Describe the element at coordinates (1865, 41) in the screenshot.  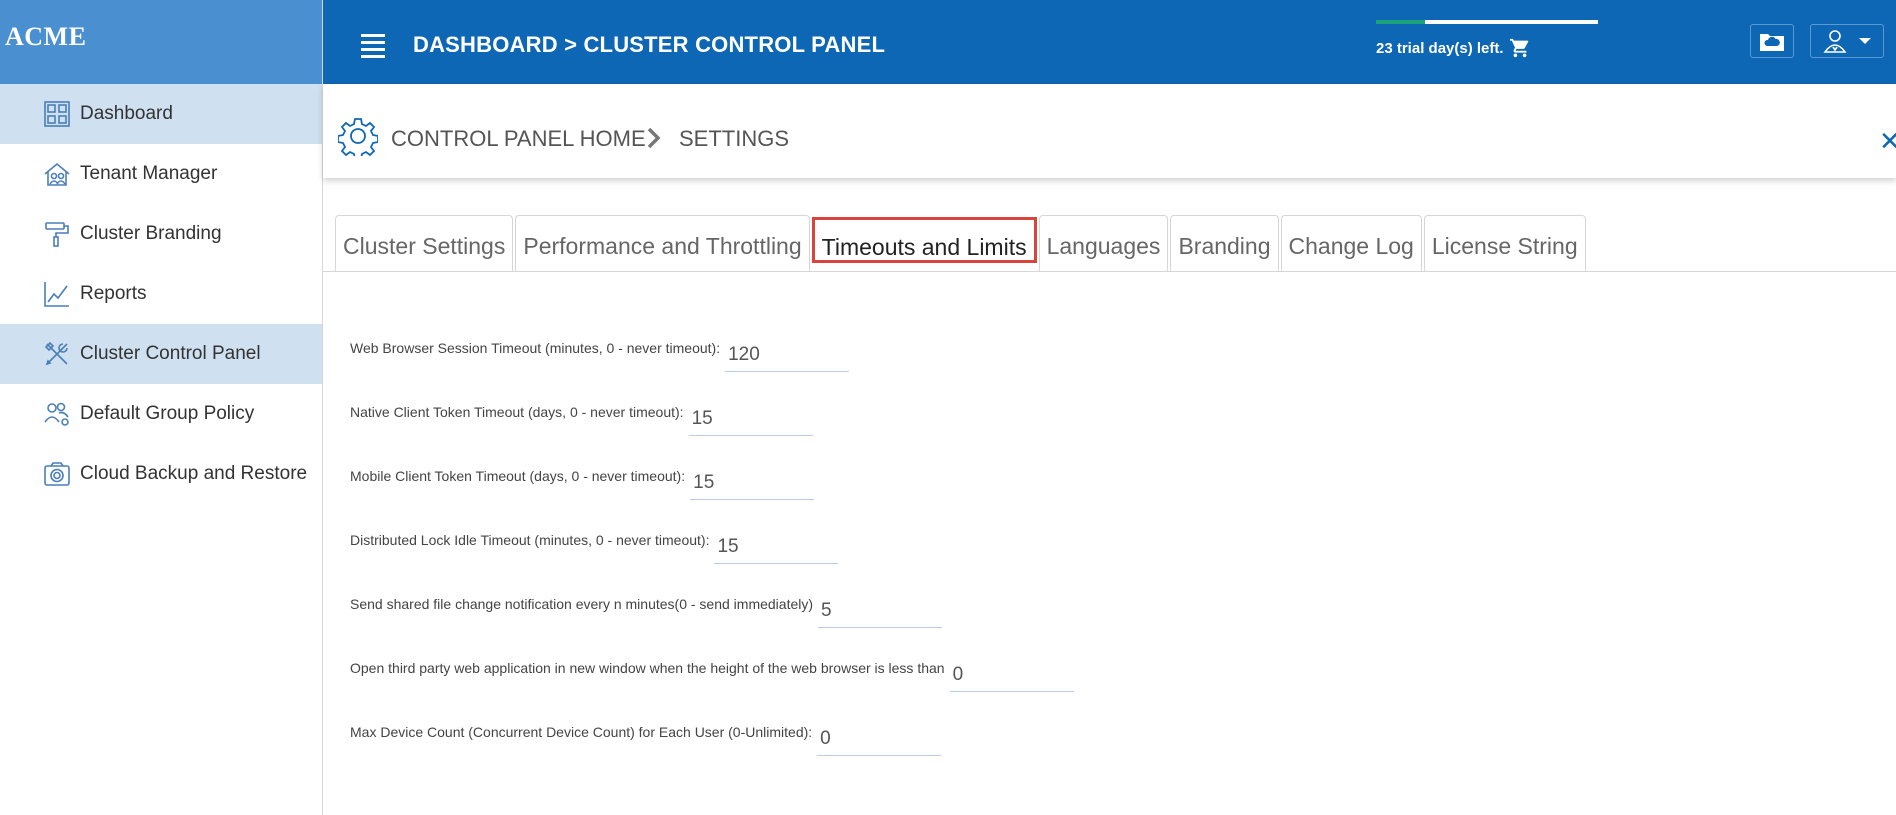
I see `chevron-down-icon` at that location.